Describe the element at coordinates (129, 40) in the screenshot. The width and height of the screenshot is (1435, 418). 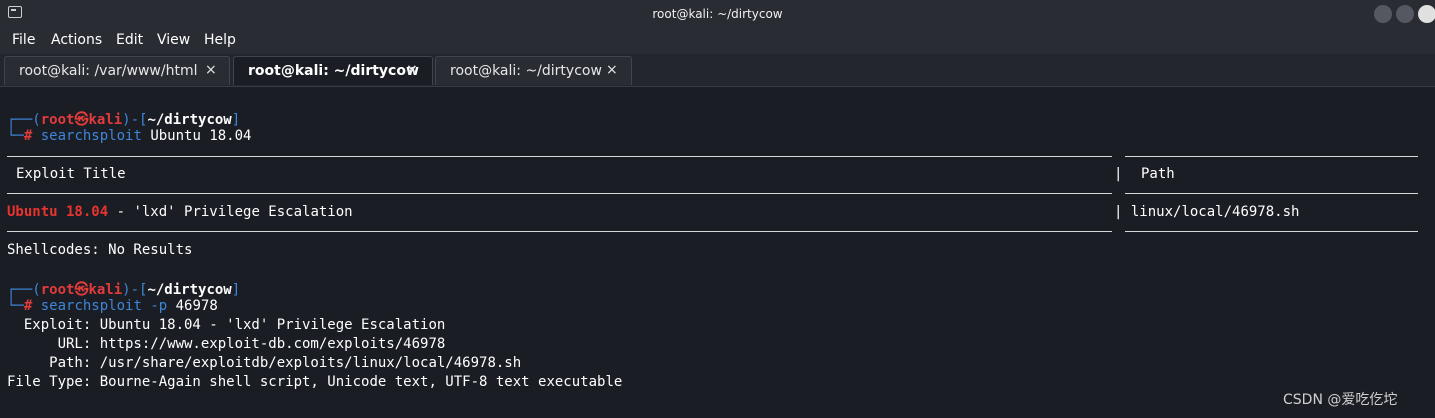
I see `menu-edit: Edit` at that location.